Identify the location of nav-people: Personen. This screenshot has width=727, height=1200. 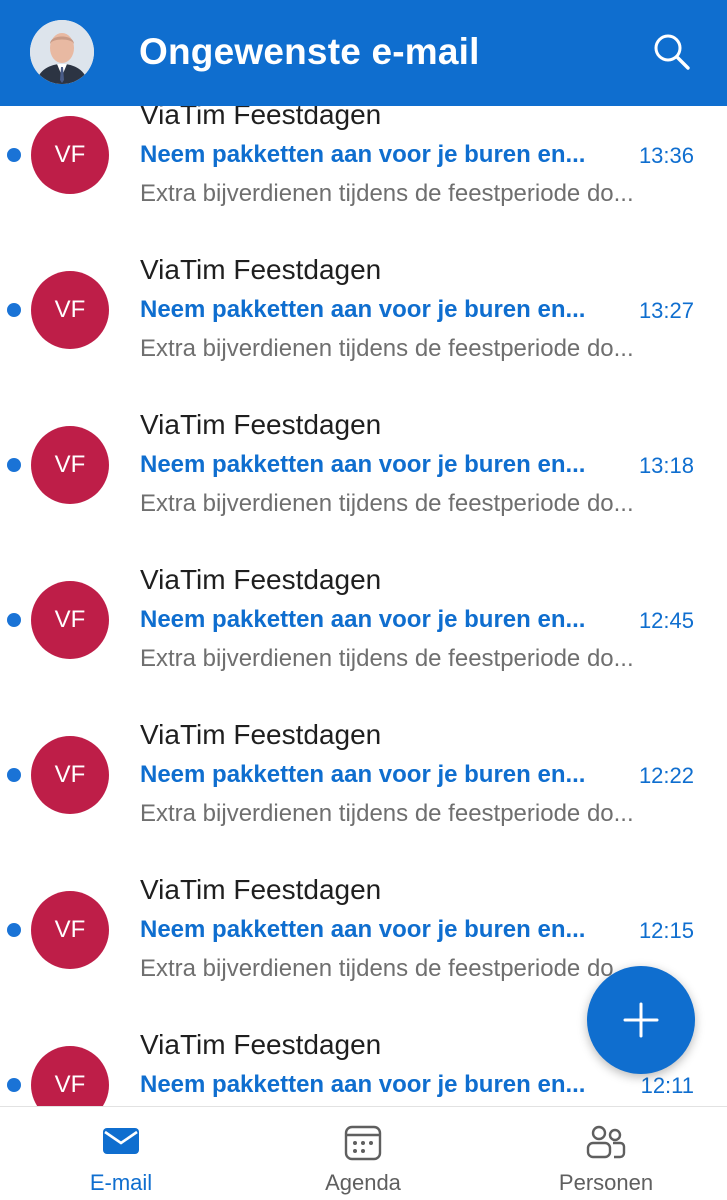
(606, 1153).